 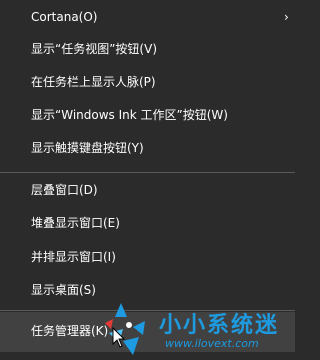 What do you see at coordinates (93, 82) in the screenshot?
I see `menu-item-label: 在任务栏上显示人脉(P)` at bounding box center [93, 82].